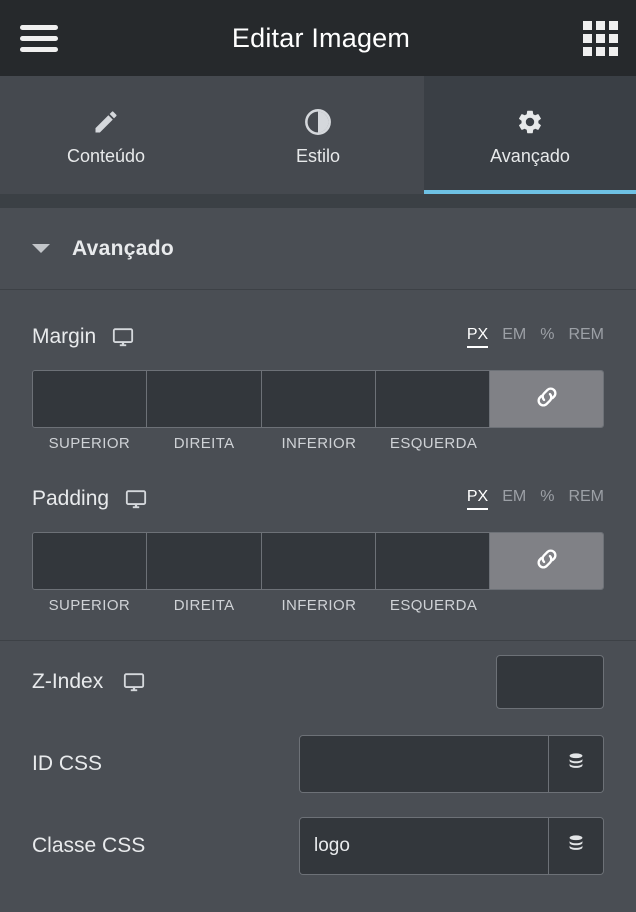 The image size is (636, 912). Describe the element at coordinates (317, 156) in the screenshot. I see `tab-label: Estilo` at that location.